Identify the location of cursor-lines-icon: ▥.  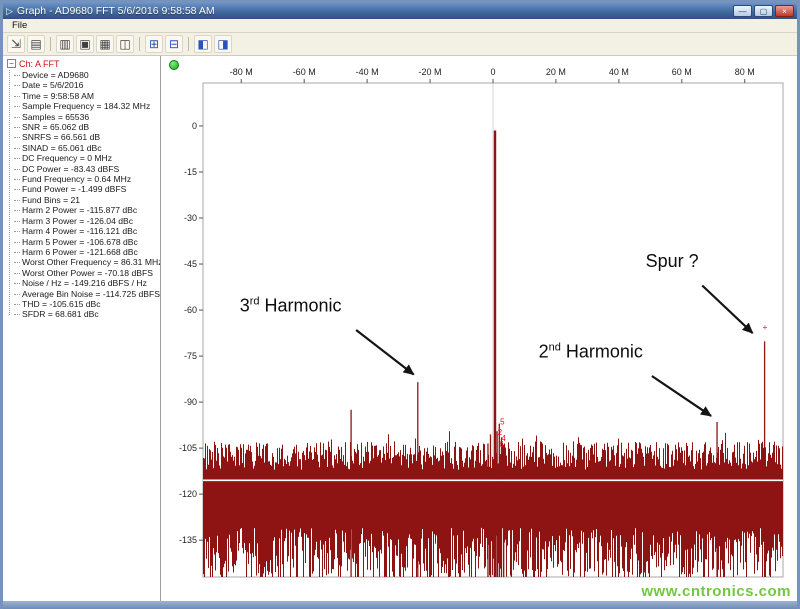
(65, 44).